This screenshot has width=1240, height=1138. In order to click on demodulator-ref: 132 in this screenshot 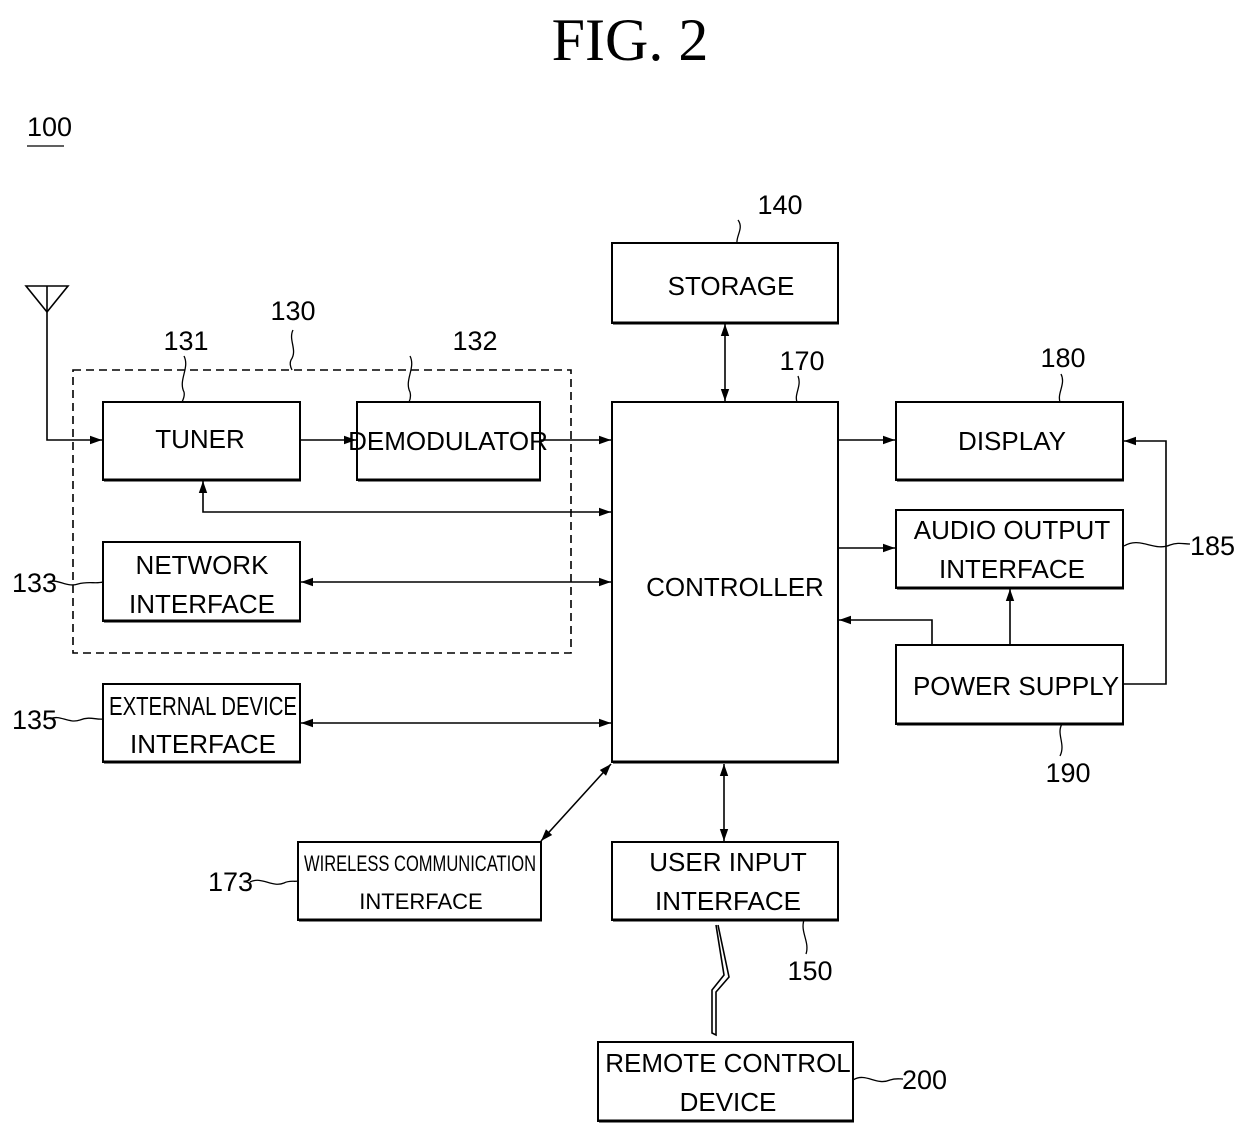, I will do `click(474, 341)`.